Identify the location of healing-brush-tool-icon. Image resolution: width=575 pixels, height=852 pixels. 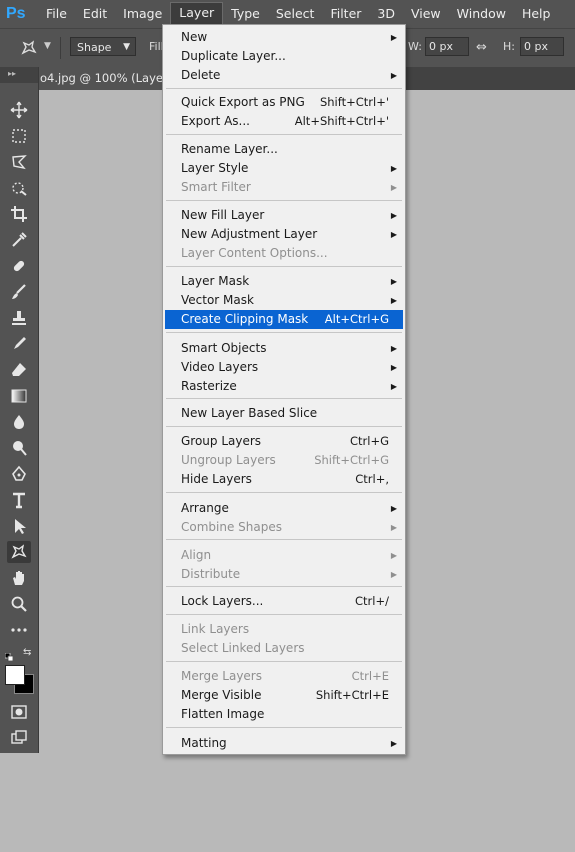
(19, 266).